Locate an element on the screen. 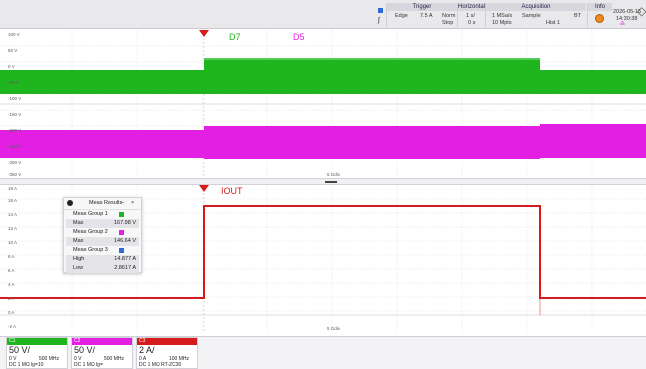  meas-close-button: × is located at coordinates (132, 203).